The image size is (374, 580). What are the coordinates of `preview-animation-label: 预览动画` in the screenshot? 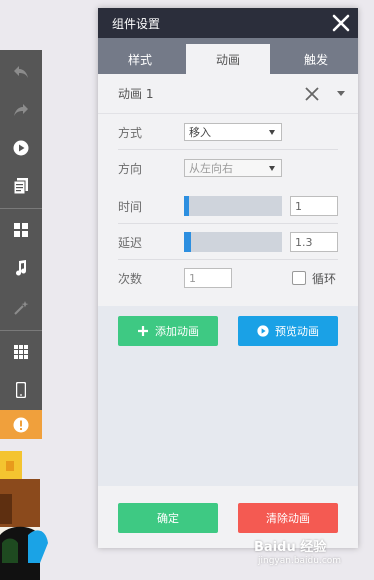 It's located at (297, 331).